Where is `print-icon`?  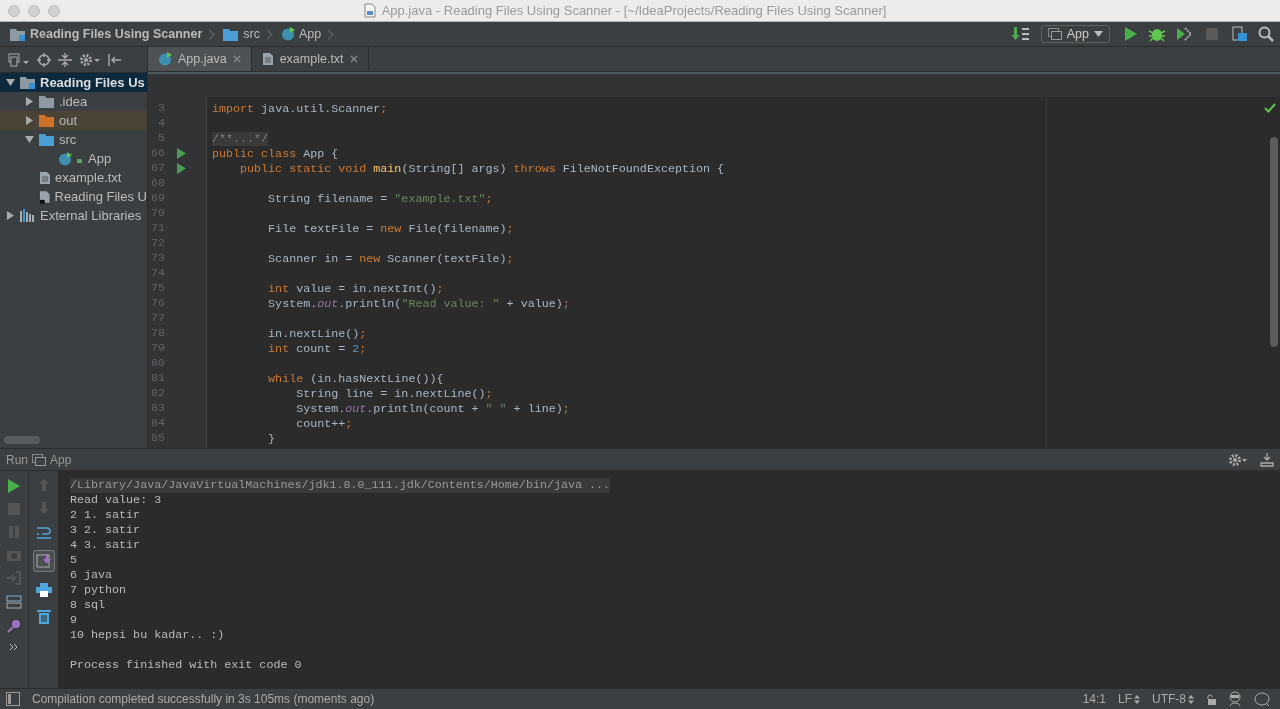 print-icon is located at coordinates (43, 590).